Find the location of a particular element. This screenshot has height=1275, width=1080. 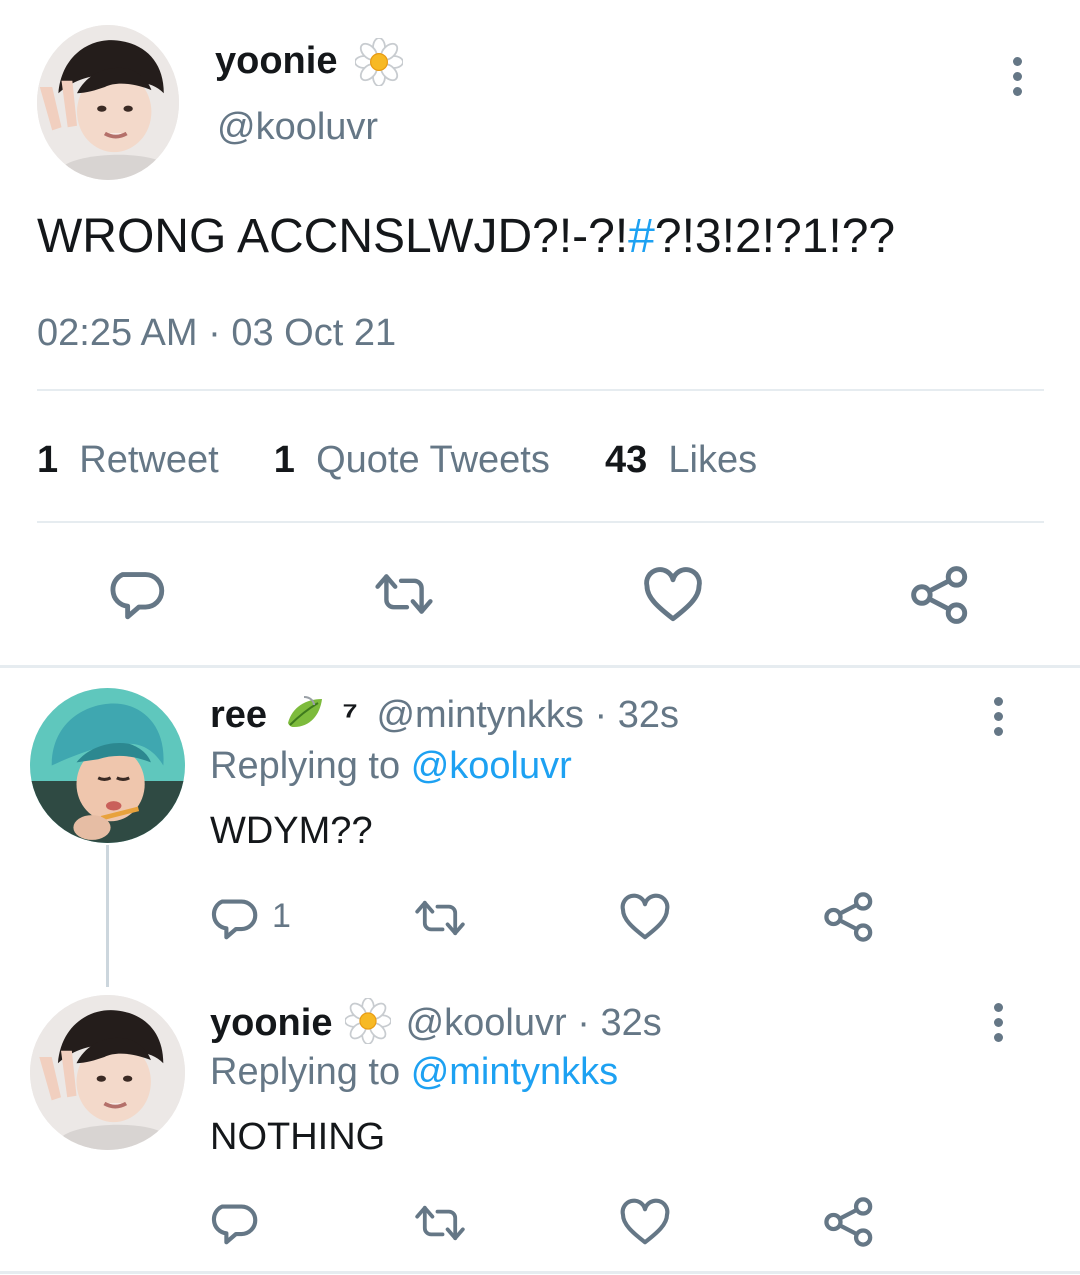

tweet-text-part: WRONG ACCNSLWJD?!-?! is located at coordinates (333, 236).